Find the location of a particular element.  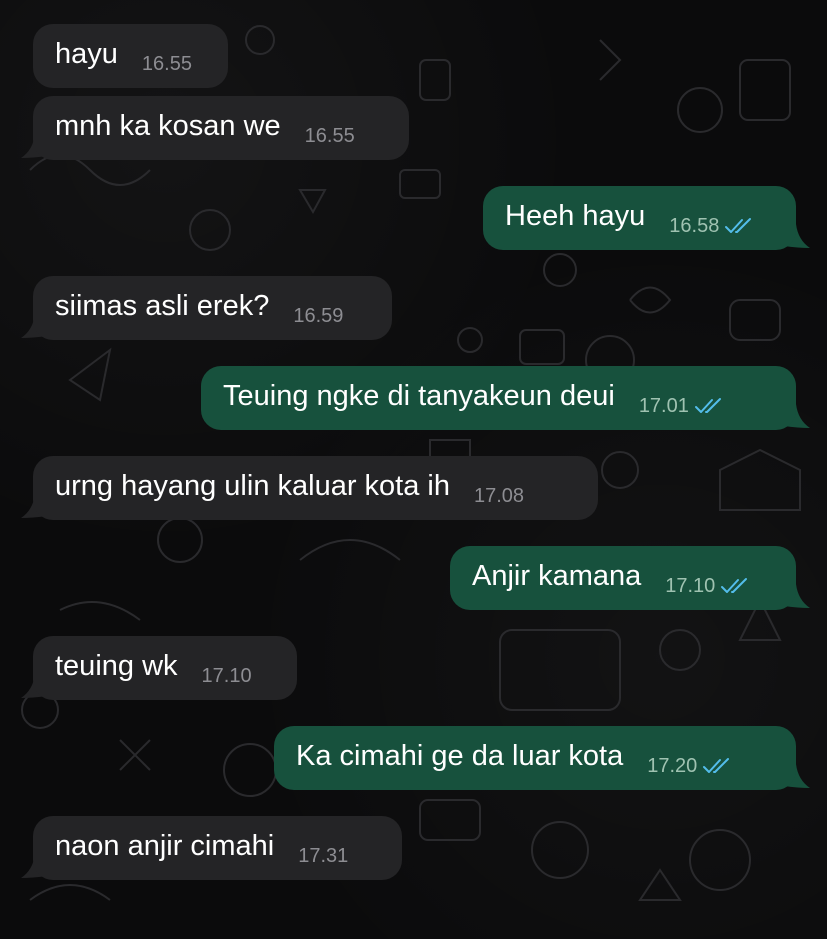

message-meta: 17.31 is located at coordinates (323, 856).